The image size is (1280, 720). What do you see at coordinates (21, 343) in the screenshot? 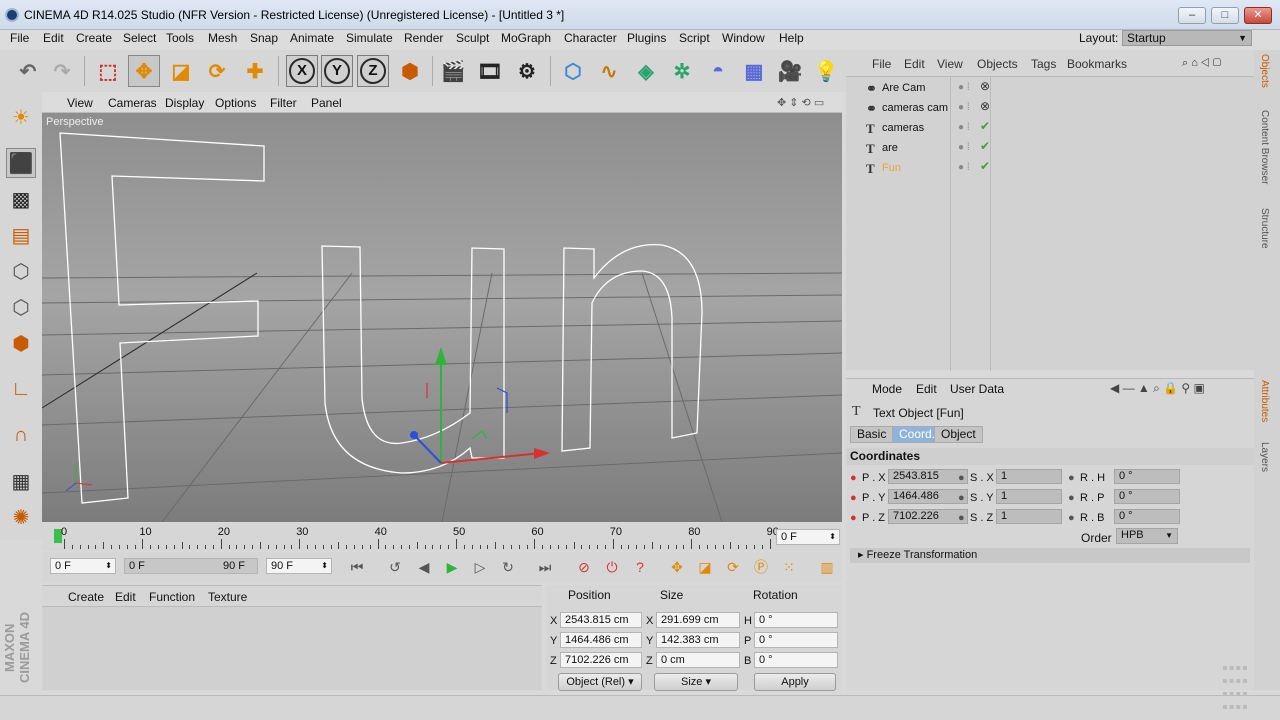
I see `polygons-mode-icon: ⬢` at bounding box center [21, 343].